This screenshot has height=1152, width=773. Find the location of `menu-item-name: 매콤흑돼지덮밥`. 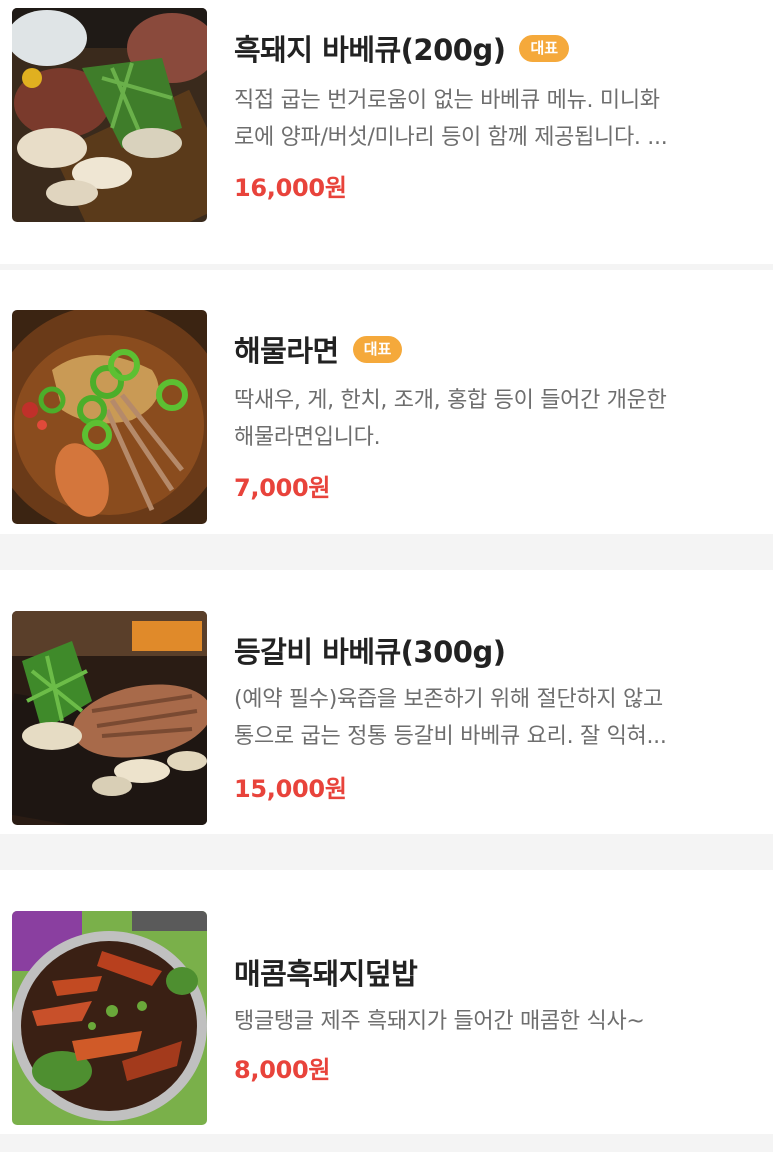

menu-item-name: 매콤흑돼지덮밥 is located at coordinates (326, 974).